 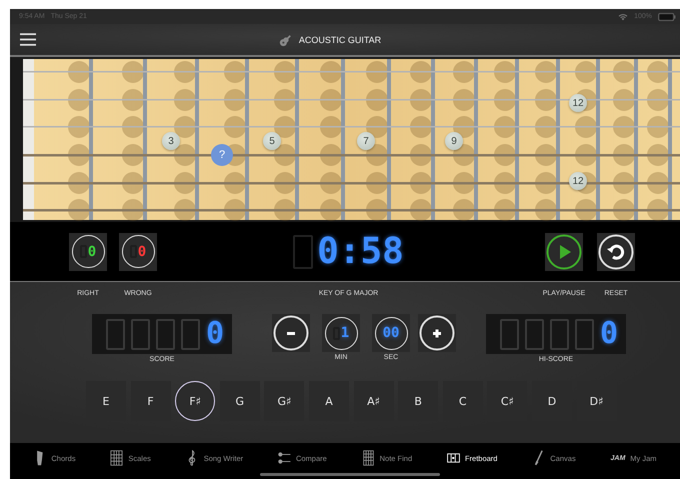 What do you see at coordinates (340, 39) in the screenshot?
I see `nav-title: ACOUSTIC GUITAR` at bounding box center [340, 39].